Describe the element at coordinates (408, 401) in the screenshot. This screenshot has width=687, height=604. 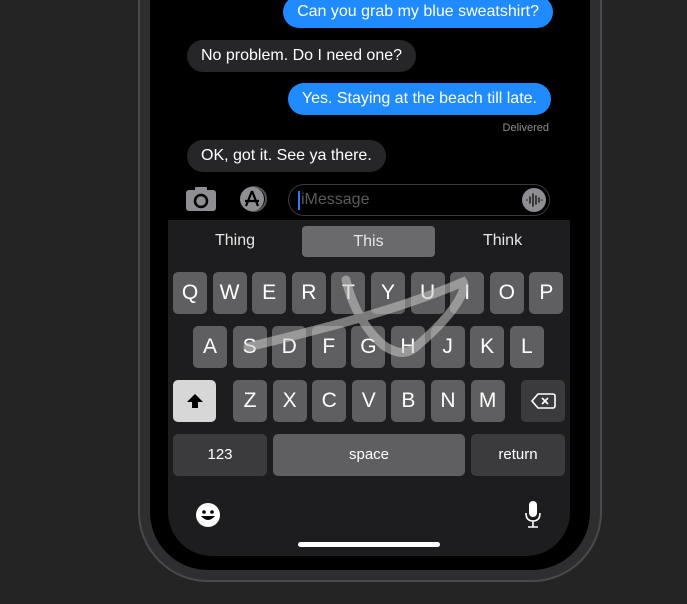
I see `key-b: B` at that location.